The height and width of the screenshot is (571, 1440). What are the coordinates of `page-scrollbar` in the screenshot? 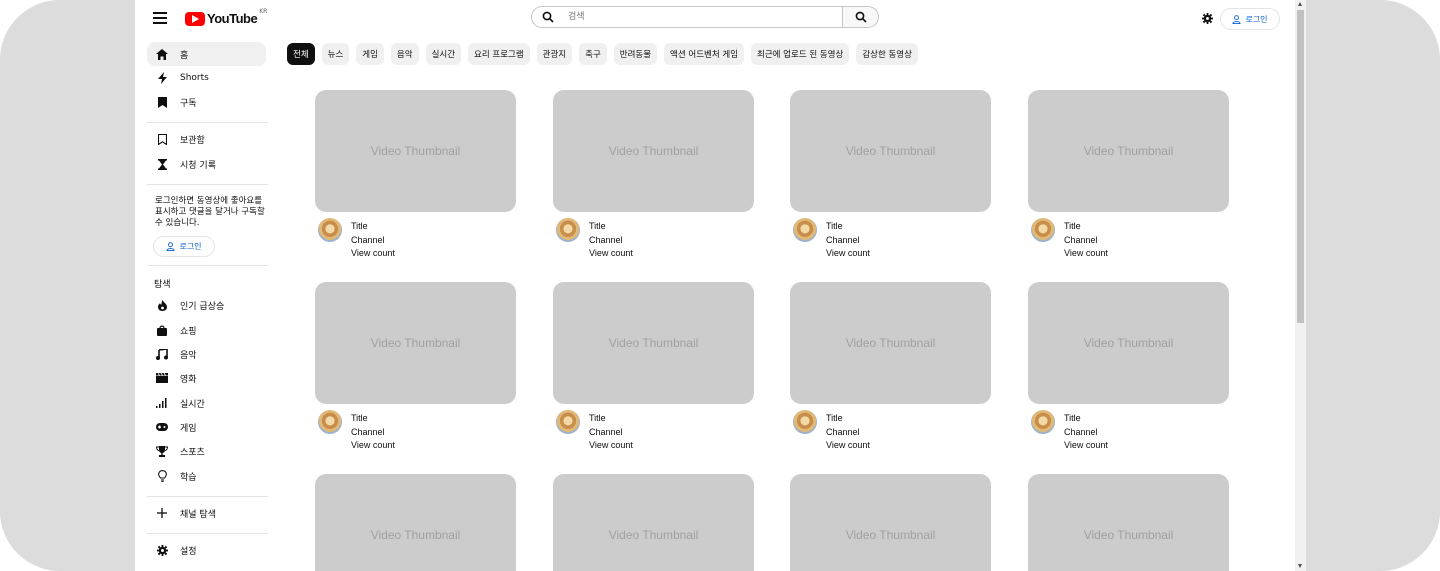 It's located at (1300, 285).